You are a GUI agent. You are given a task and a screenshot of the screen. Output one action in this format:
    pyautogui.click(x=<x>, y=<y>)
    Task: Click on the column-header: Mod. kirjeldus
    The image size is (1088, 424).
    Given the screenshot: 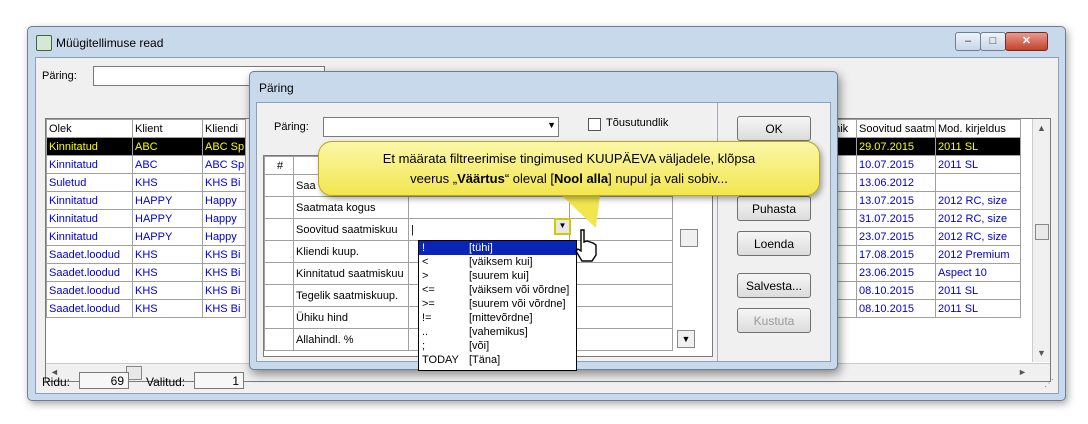 What is the action you would take?
    pyautogui.click(x=978, y=128)
    